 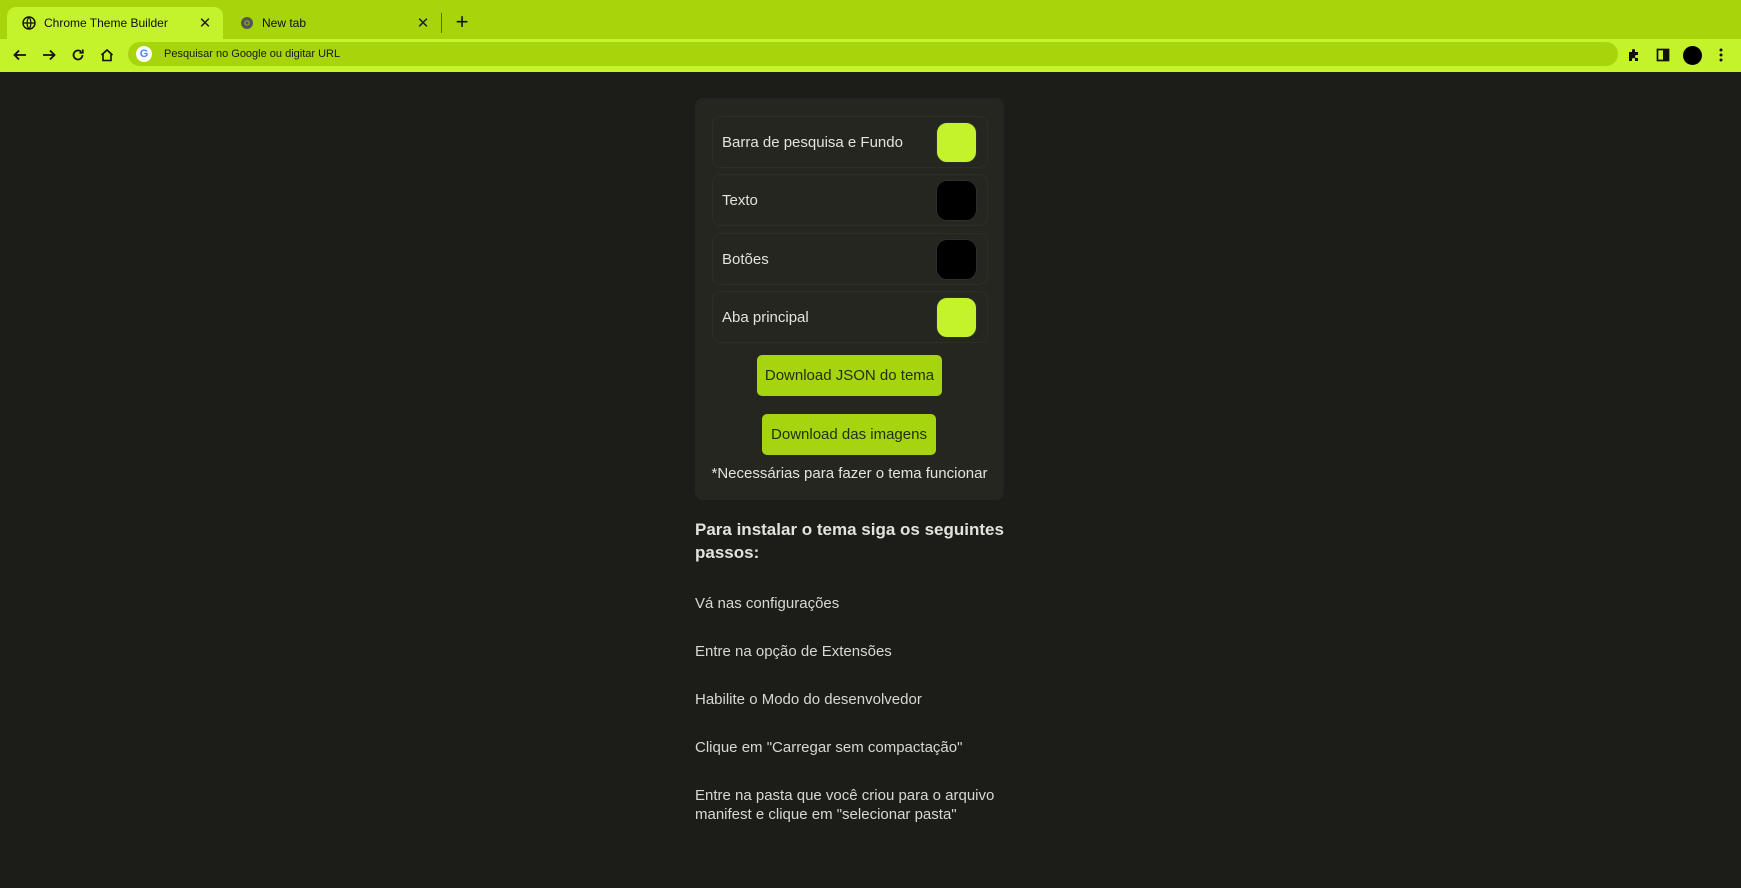 I want to click on reload-icon, so click(x=78, y=55).